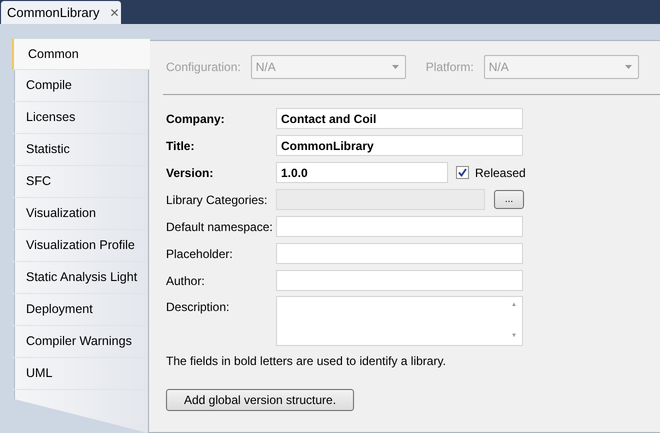  What do you see at coordinates (362, 172) in the screenshot?
I see `input-field: 1.0.0` at bounding box center [362, 172].